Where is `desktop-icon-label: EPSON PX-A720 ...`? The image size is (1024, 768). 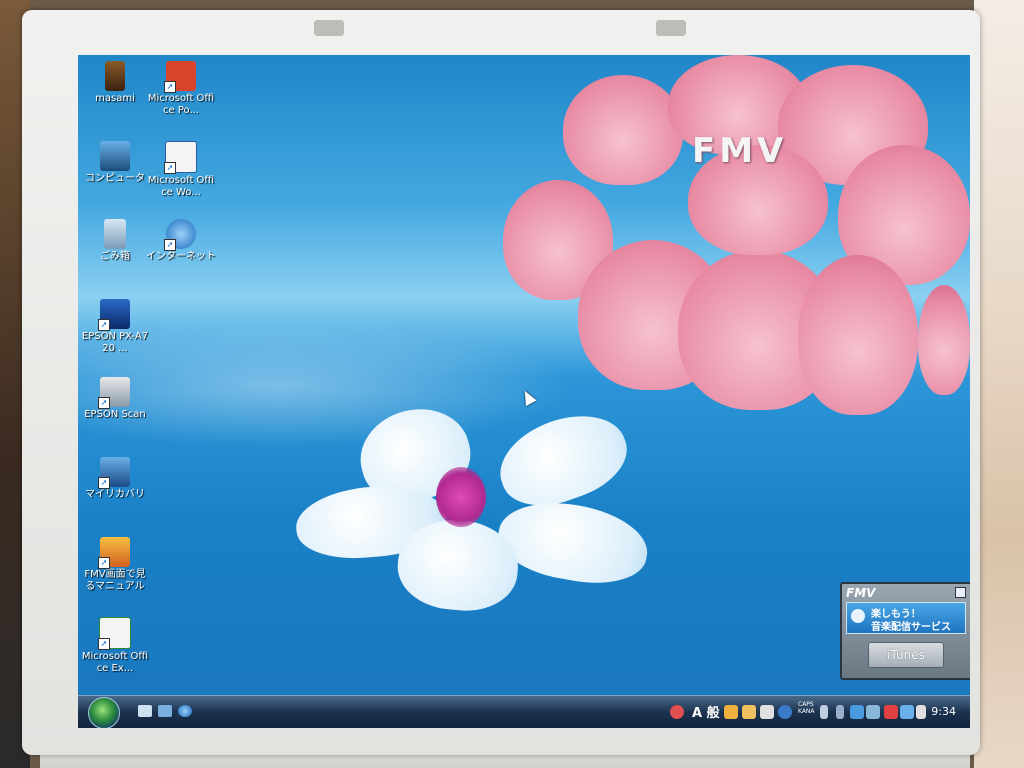
desktop-icon-label: EPSON PX-A720 ... is located at coordinates (115, 342).